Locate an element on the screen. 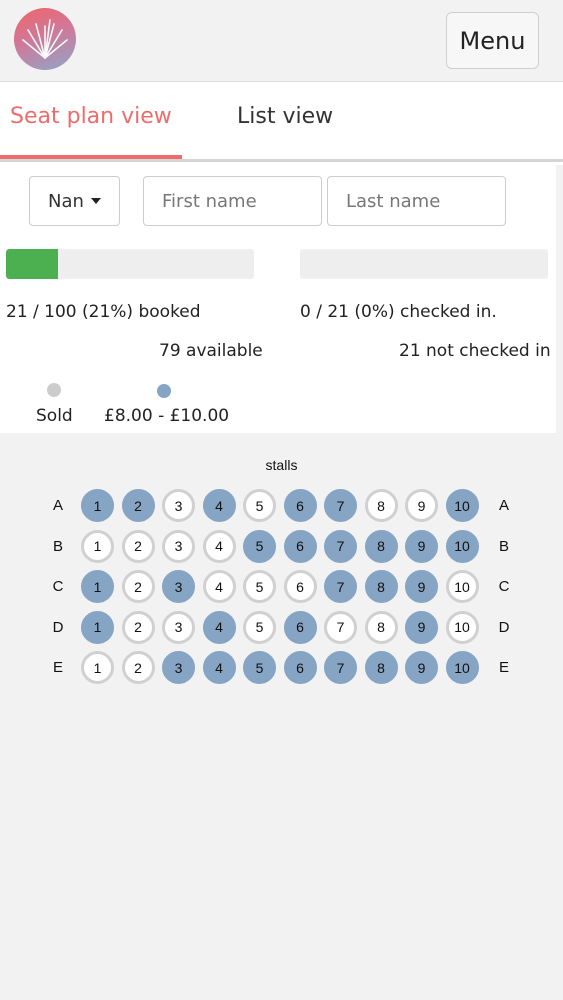  seat-b10: 10 is located at coordinates (462, 546).